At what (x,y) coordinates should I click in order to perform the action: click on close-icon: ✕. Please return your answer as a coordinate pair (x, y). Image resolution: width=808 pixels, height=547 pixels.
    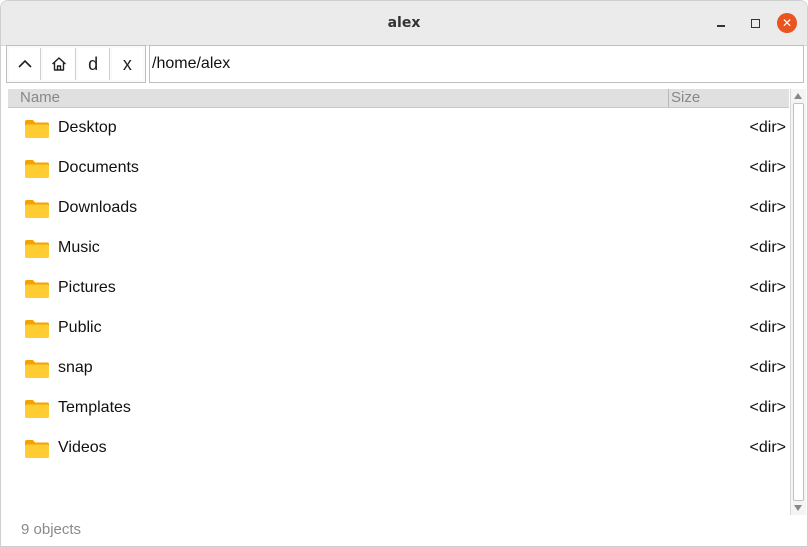
    Looking at the image, I should click on (787, 23).